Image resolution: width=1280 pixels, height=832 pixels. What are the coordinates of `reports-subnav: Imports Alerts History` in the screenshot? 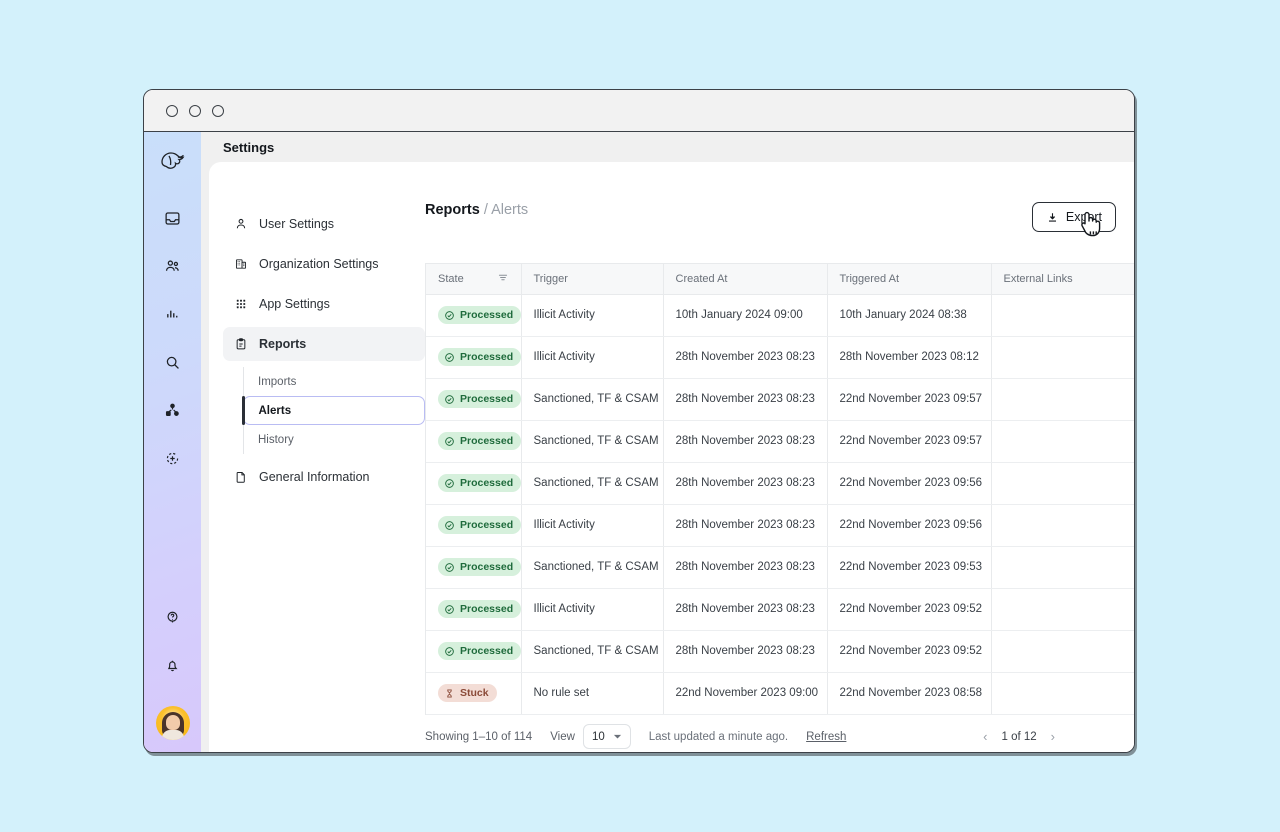 It's located at (333, 410).